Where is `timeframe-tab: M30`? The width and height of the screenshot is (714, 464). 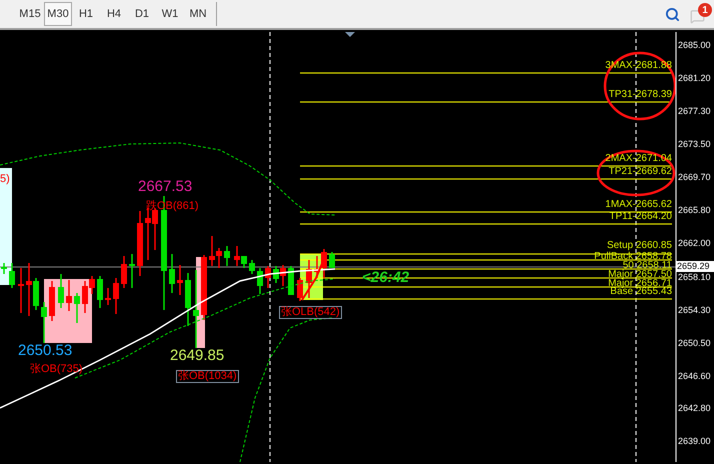
timeframe-tab: M30 is located at coordinates (58, 14).